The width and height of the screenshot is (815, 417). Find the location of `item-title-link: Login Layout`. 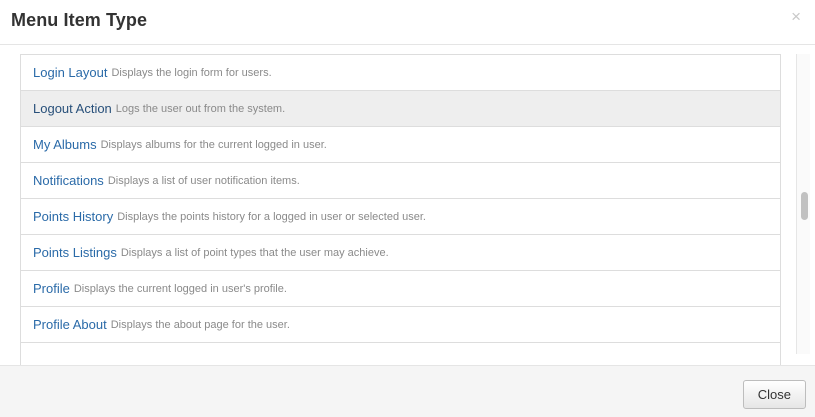

item-title-link: Login Layout is located at coordinates (70, 72).